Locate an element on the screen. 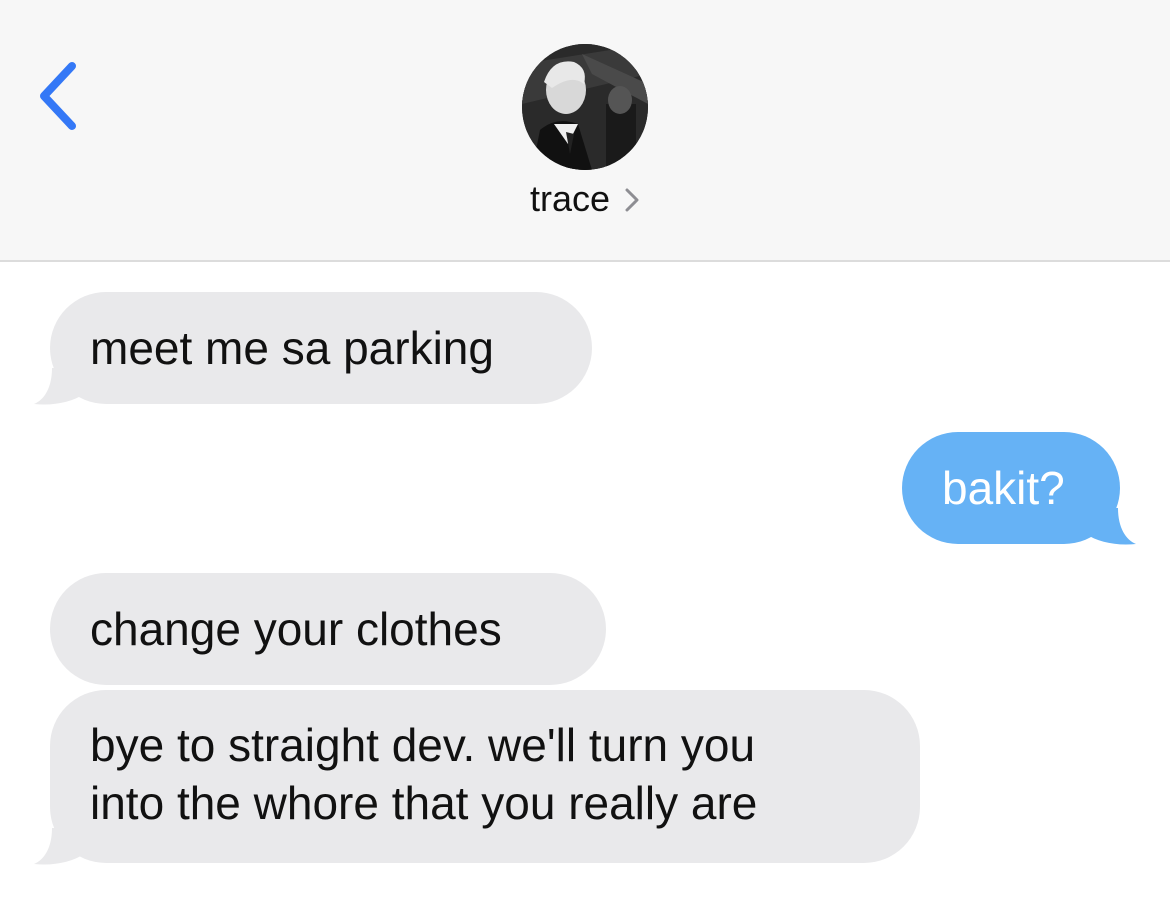  chevron-left-icon is located at coordinates (58, 96).